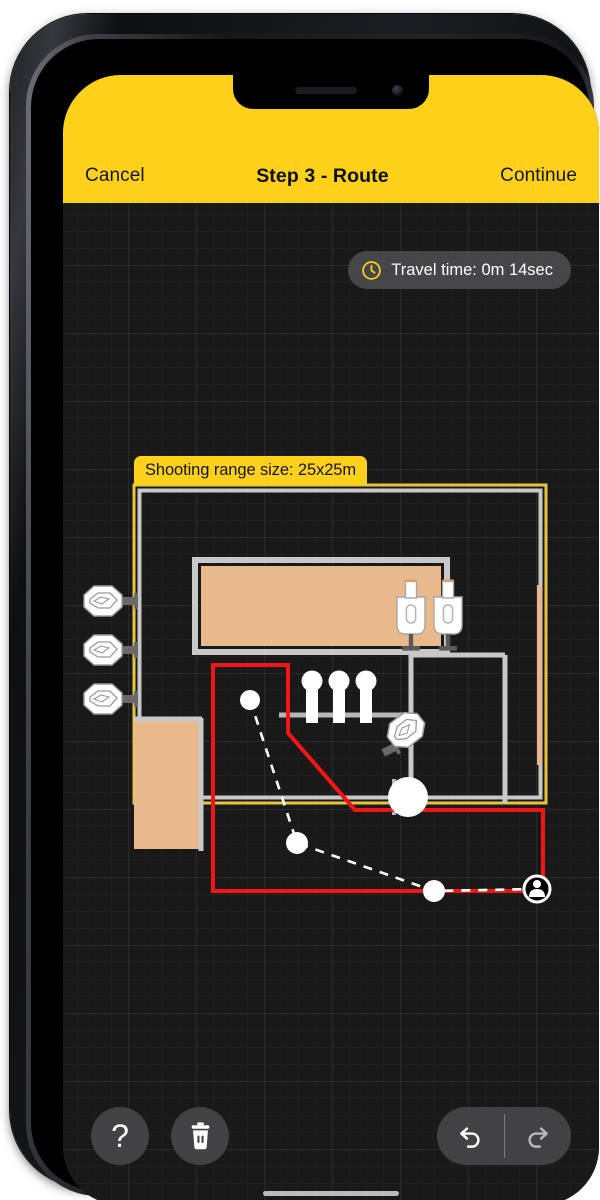 The width and height of the screenshot is (600, 1200). I want to click on home-indicator, so click(331, 1193).